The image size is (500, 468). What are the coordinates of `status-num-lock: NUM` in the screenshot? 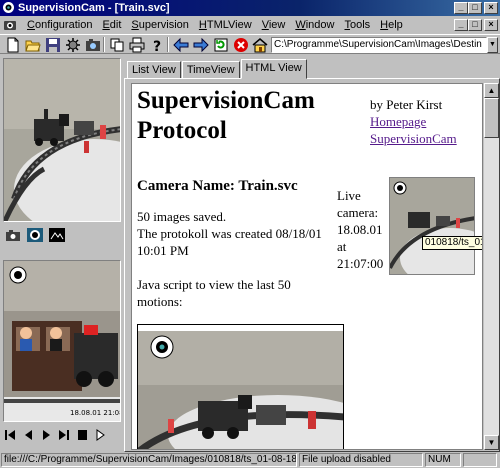 It's located at (443, 460).